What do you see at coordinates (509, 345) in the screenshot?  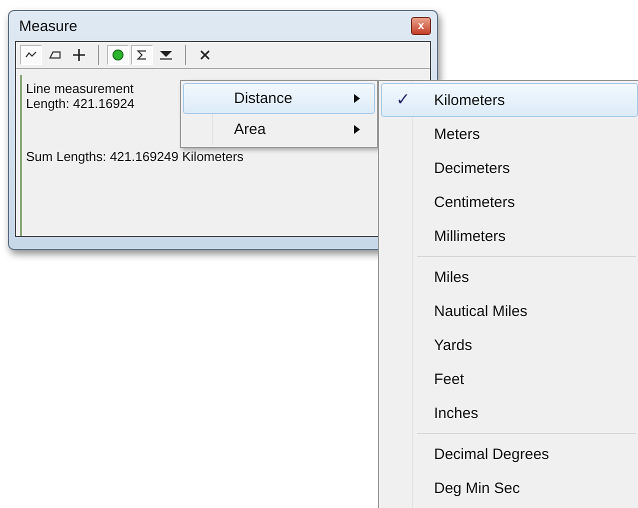 I see `menu-item: Yards` at bounding box center [509, 345].